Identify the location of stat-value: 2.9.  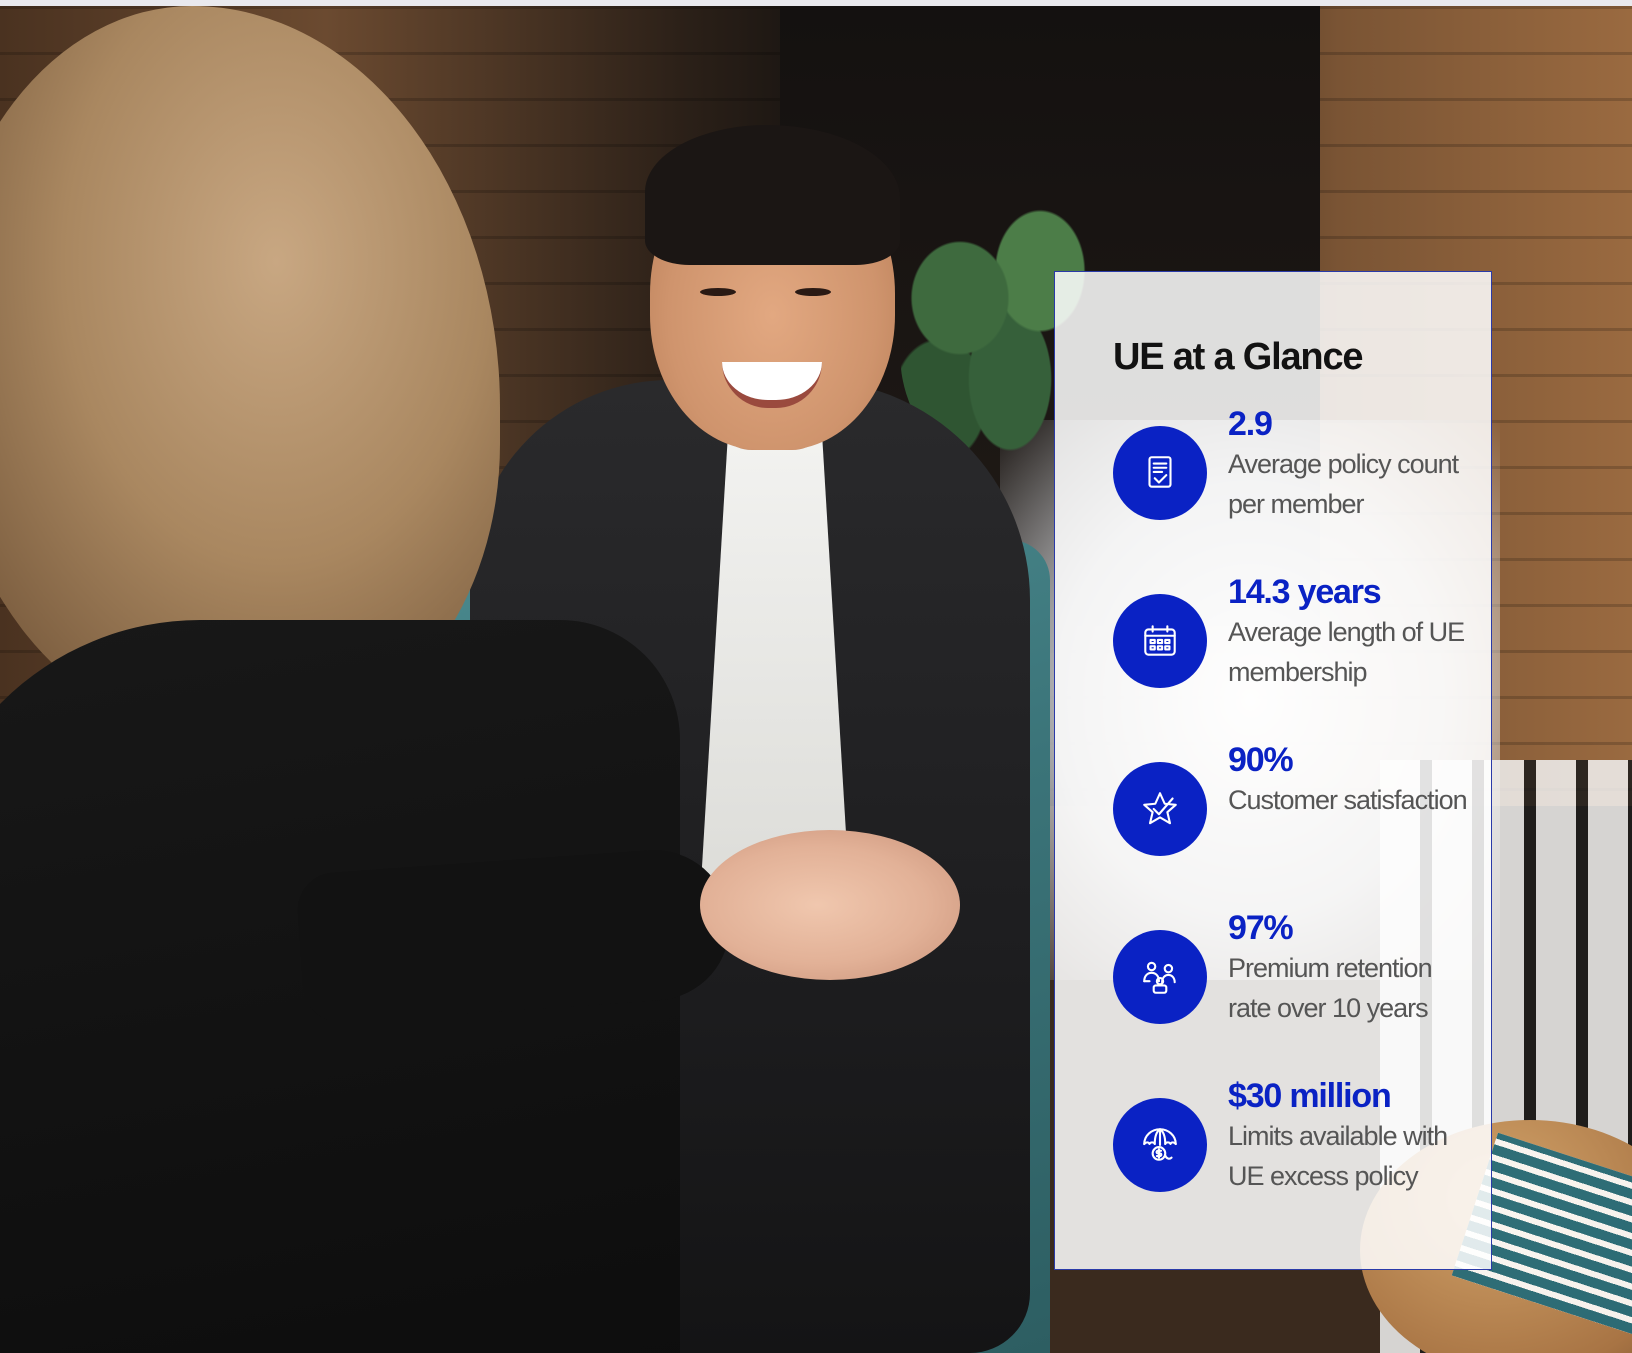
(1250, 424).